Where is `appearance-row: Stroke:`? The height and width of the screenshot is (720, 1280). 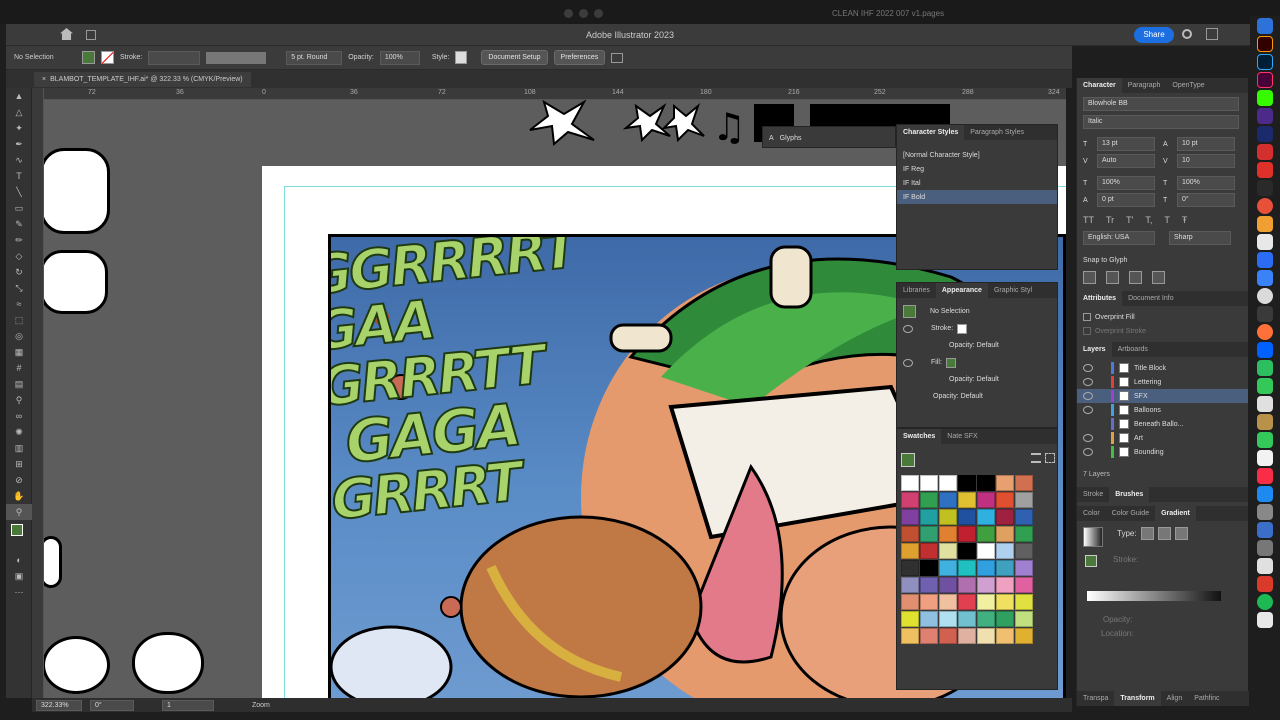 appearance-row: Stroke: is located at coordinates (977, 328).